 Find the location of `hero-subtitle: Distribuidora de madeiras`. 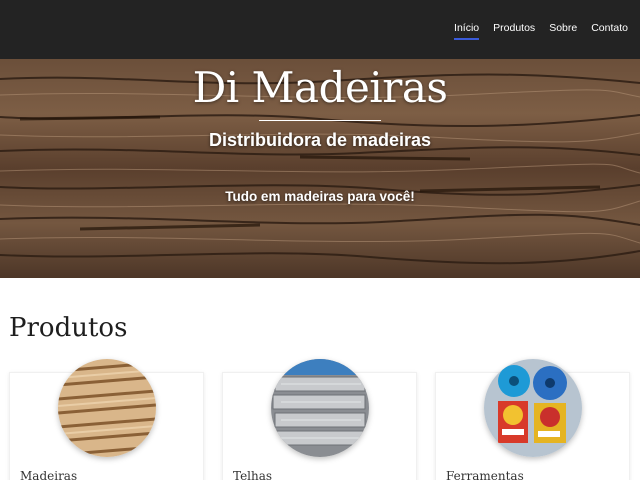

hero-subtitle: Distribuidora de madeiras is located at coordinates (320, 140).